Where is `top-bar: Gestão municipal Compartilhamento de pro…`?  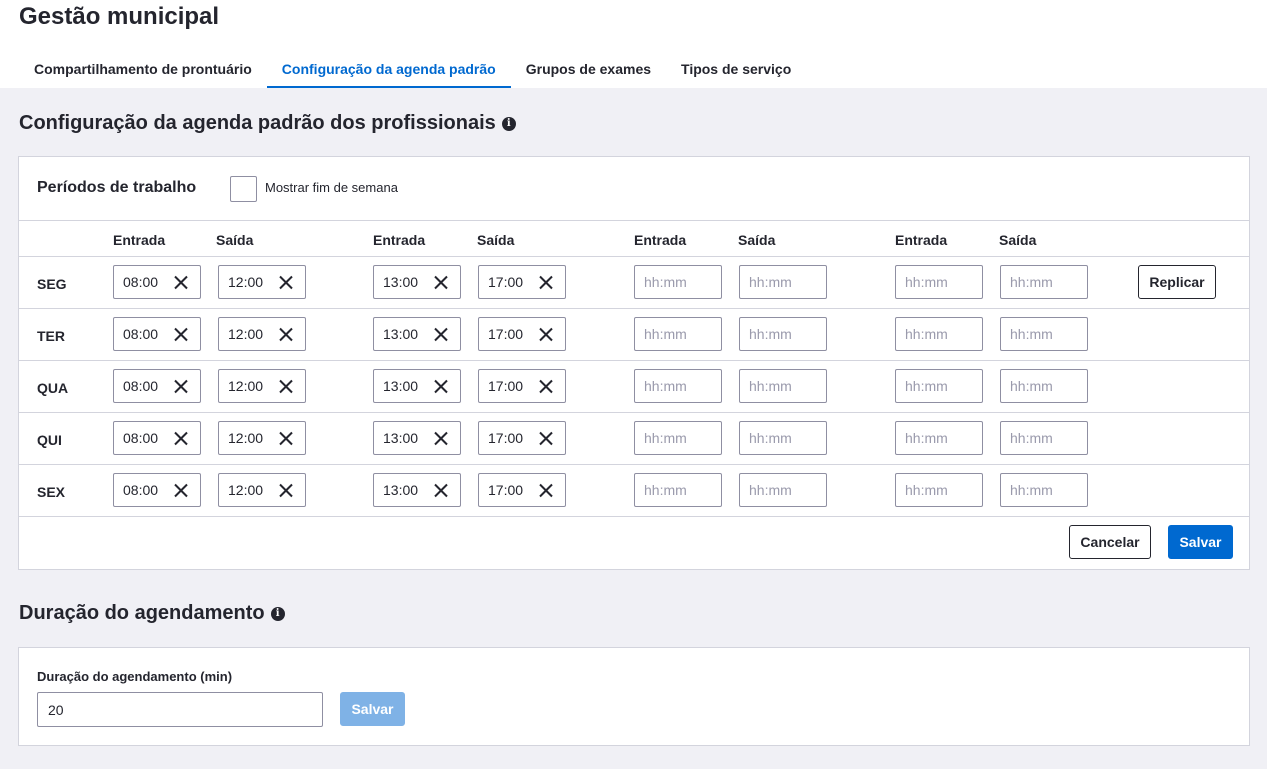 top-bar: Gestão municipal Compartilhamento de pro… is located at coordinates (633, 44).